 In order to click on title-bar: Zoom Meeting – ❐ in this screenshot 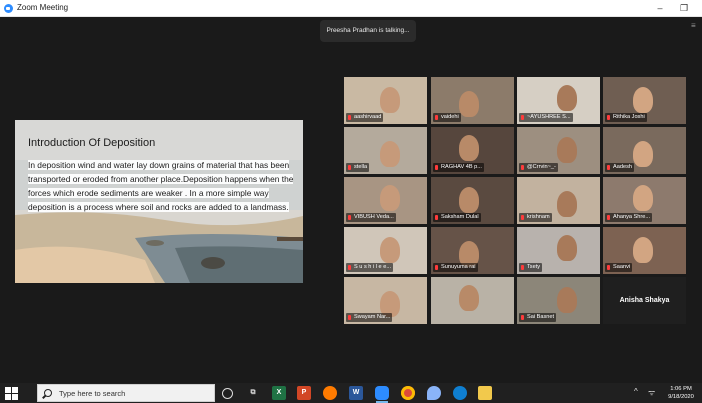, I will do `click(351, 8)`.